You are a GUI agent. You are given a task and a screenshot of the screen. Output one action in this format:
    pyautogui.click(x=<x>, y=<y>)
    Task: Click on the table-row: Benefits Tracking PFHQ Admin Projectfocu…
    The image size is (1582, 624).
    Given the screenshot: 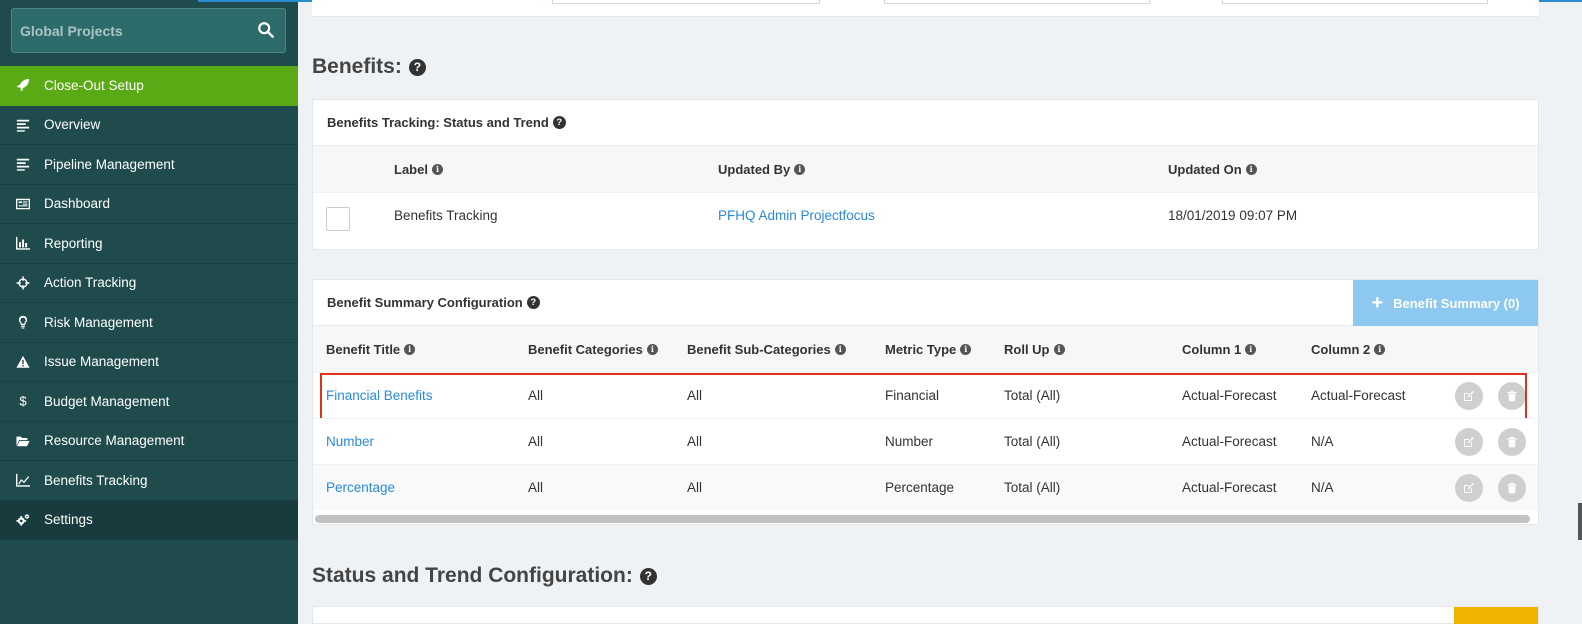 What is the action you would take?
    pyautogui.click(x=925, y=215)
    